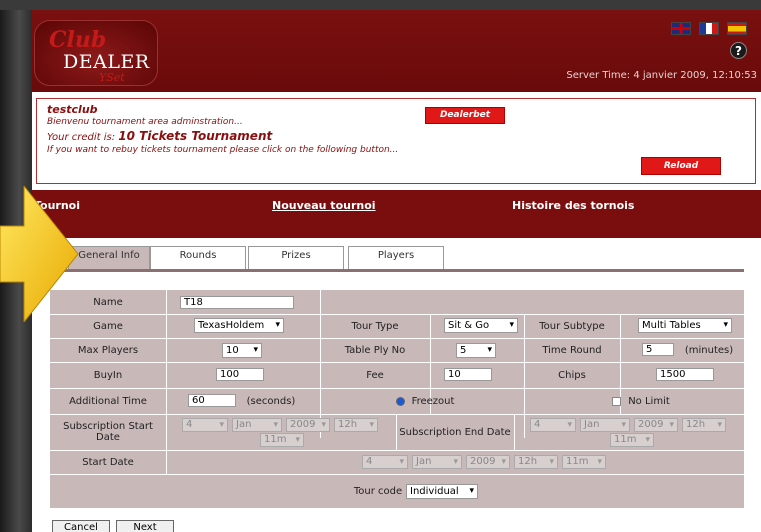 Image resolution: width=761 pixels, height=532 pixels. I want to click on logo-club-text: Club, so click(78, 40).